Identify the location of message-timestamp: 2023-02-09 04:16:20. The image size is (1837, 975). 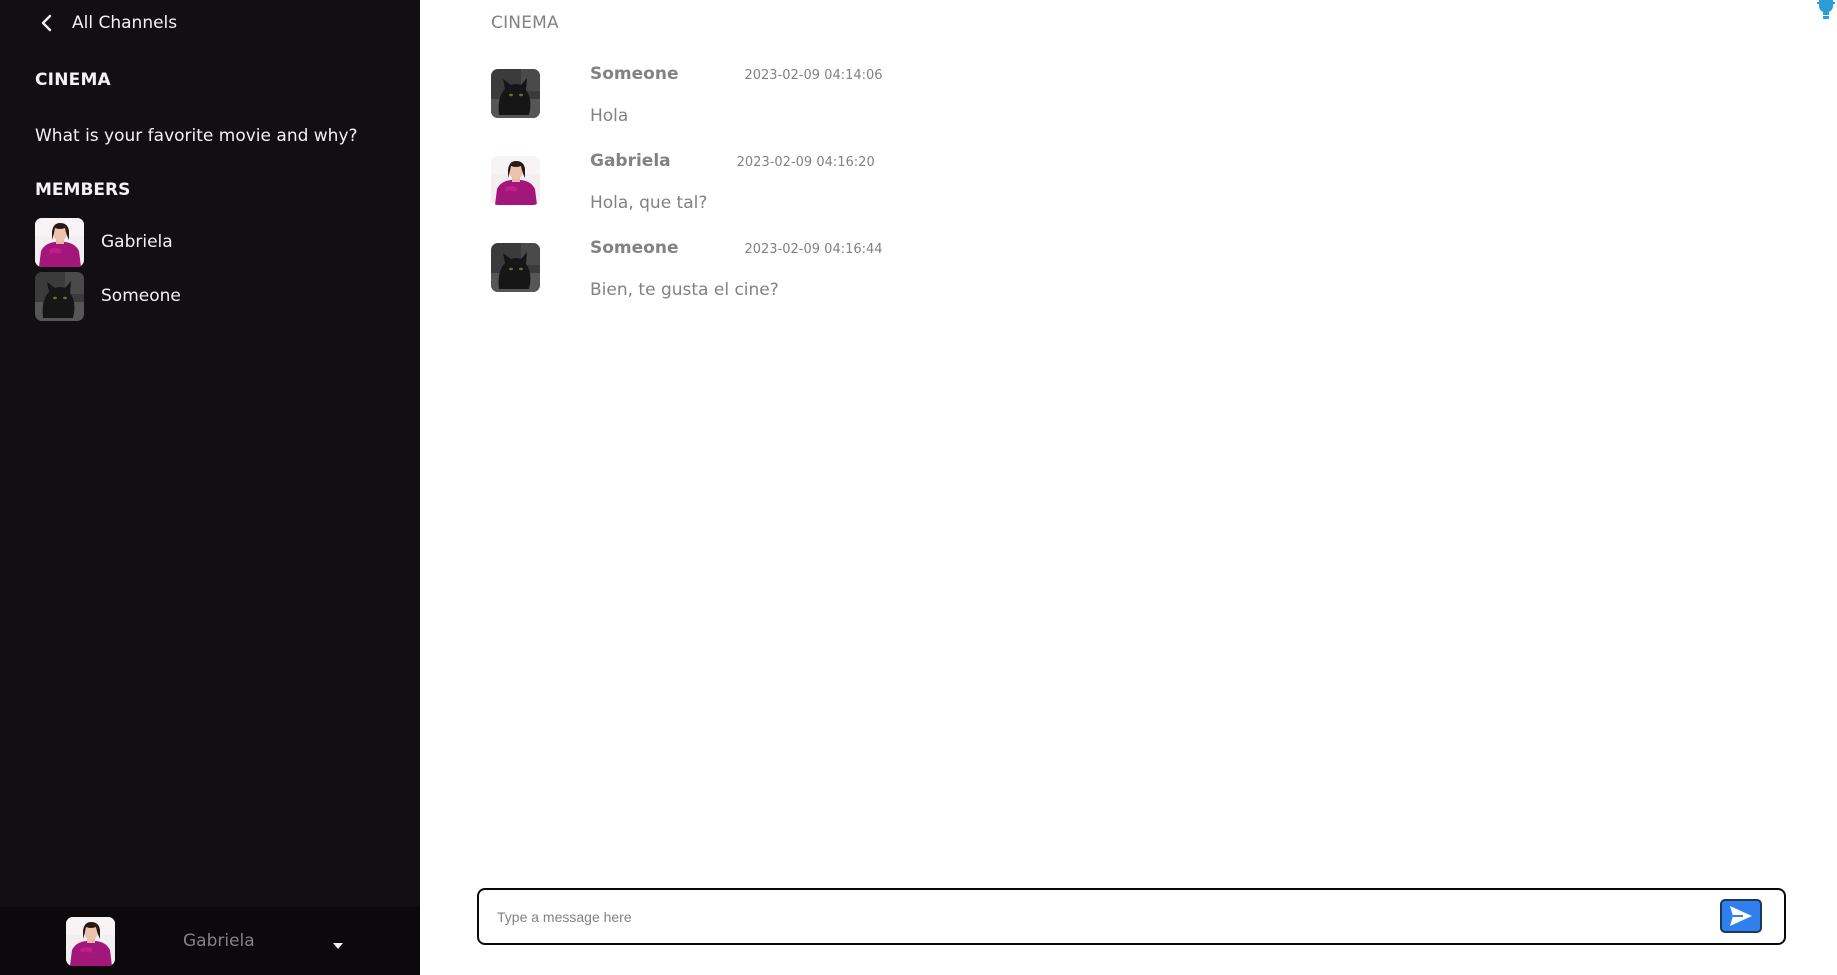
(805, 162).